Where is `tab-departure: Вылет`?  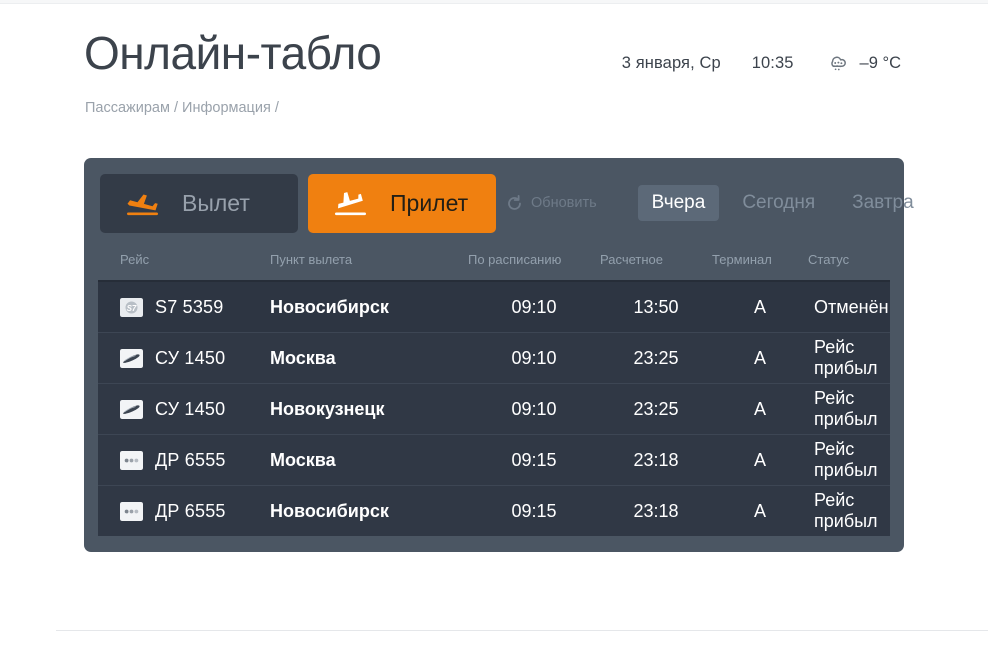 tab-departure: Вылет is located at coordinates (199, 203).